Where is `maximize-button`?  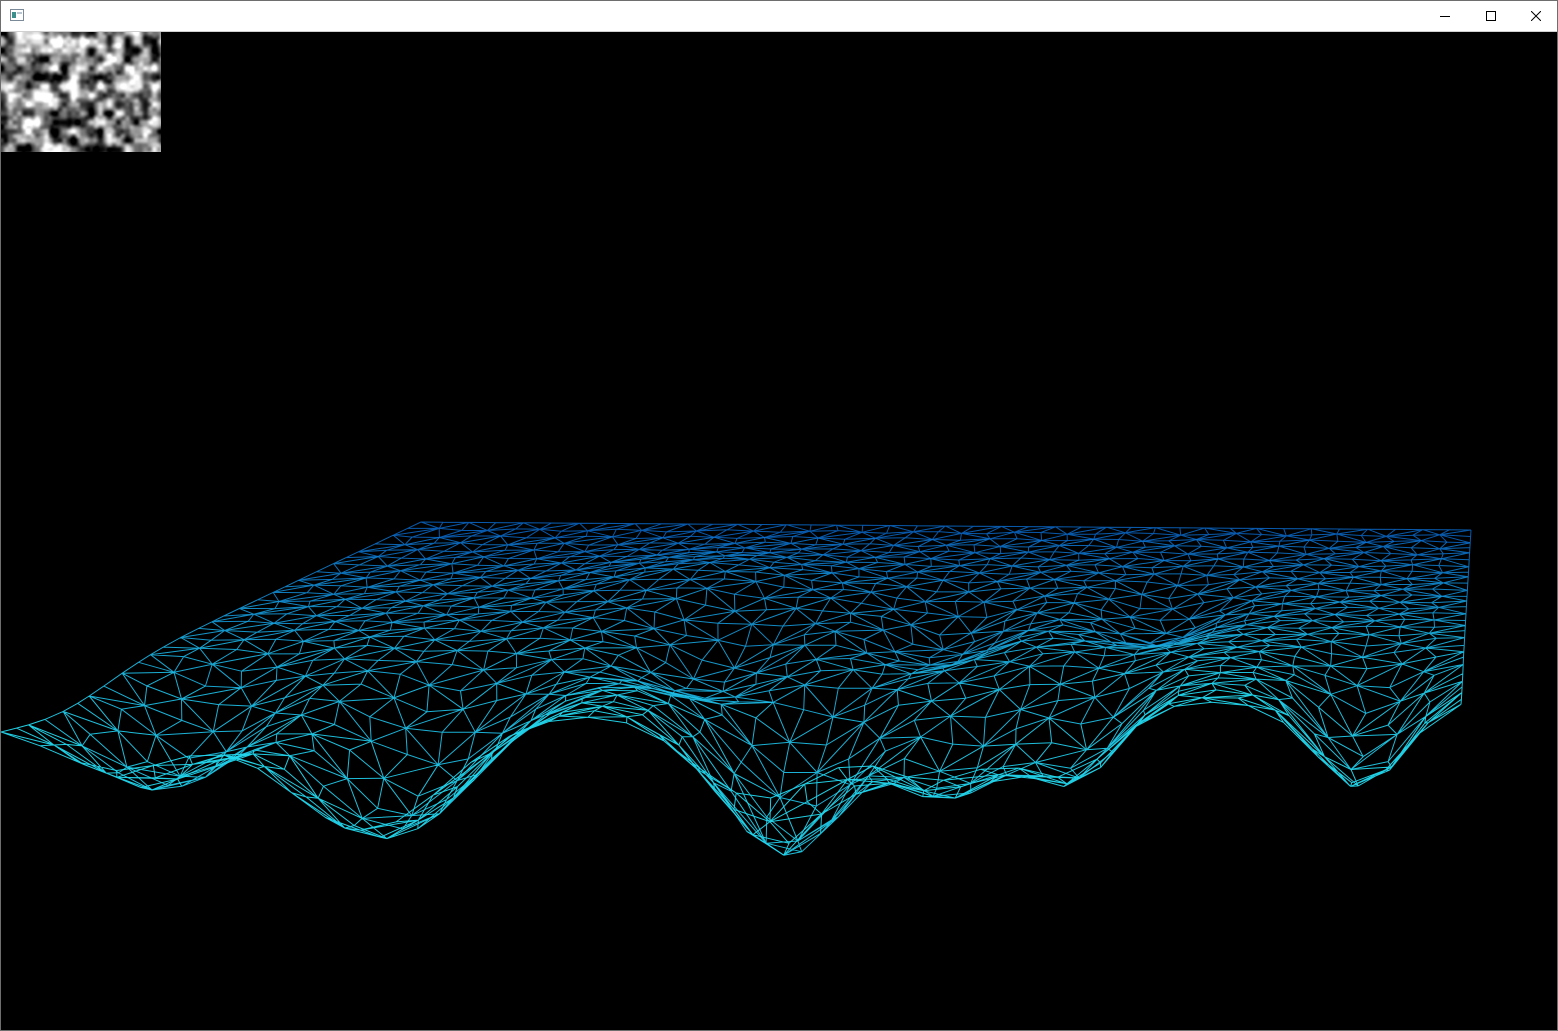
maximize-button is located at coordinates (1491, 16).